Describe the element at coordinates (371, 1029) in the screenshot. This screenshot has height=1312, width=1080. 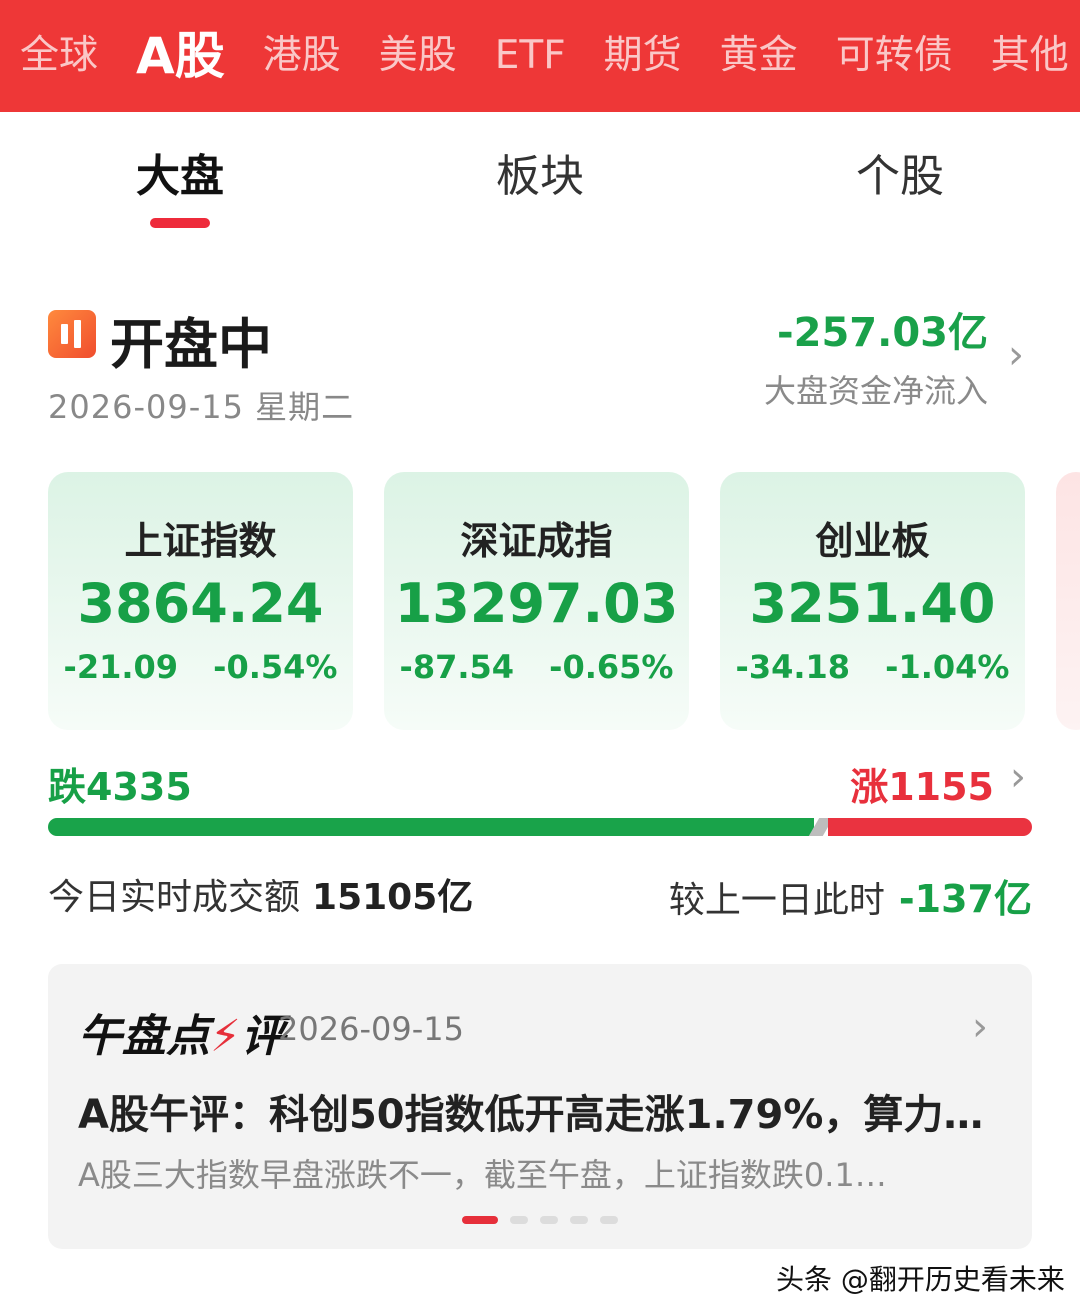
I see `commentary-date: 2026-09-15` at that location.